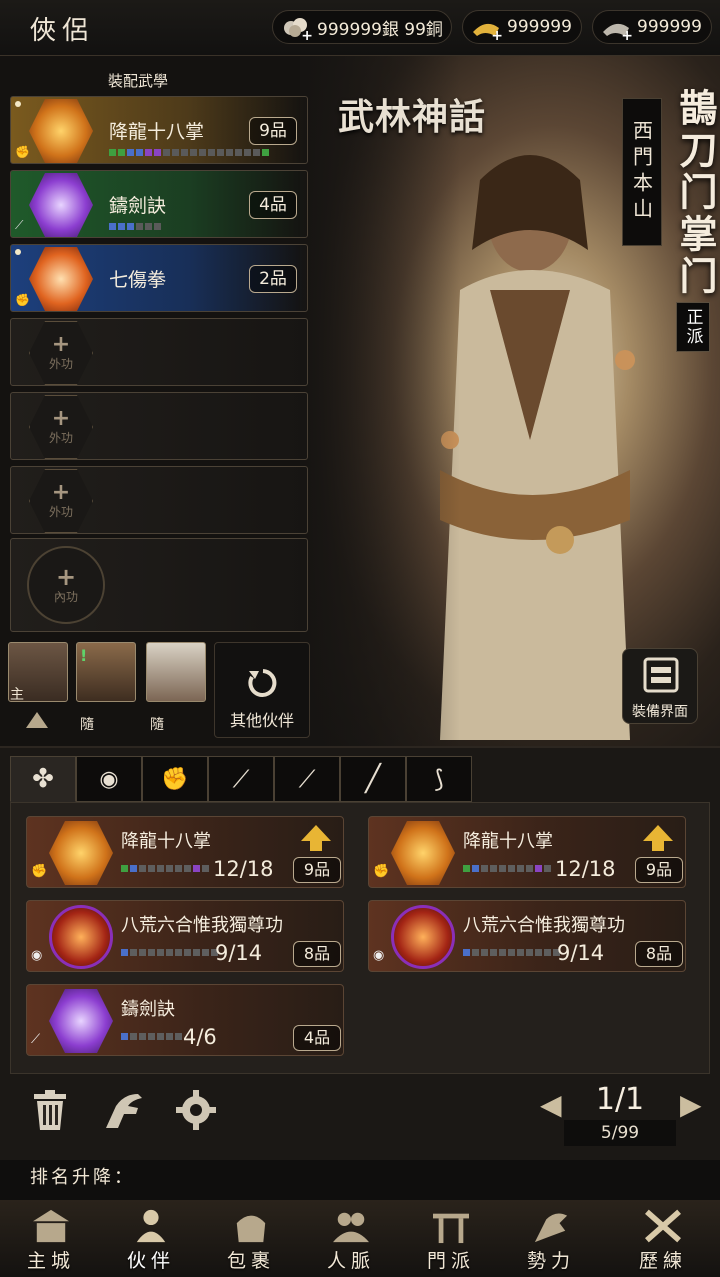 Image resolution: width=720 pixels, height=1277 pixels. Describe the element at coordinates (202, 925) in the screenshot. I see `item-name: 八荒六合惟我獨尊功` at that location.